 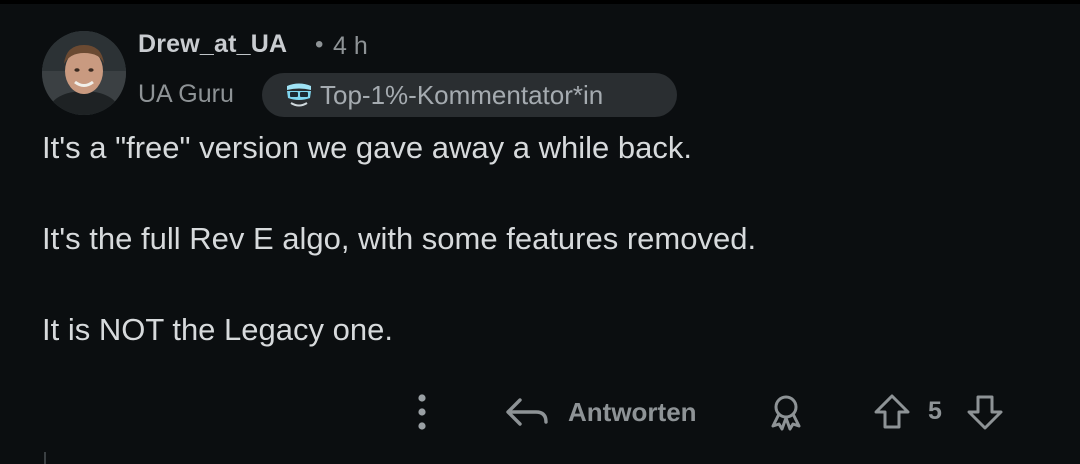 I want to click on downvote-button, so click(x=985, y=412).